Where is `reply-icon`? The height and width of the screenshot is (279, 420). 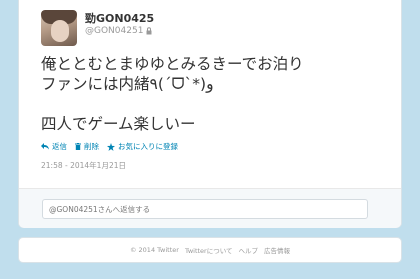 reply-icon is located at coordinates (45, 146).